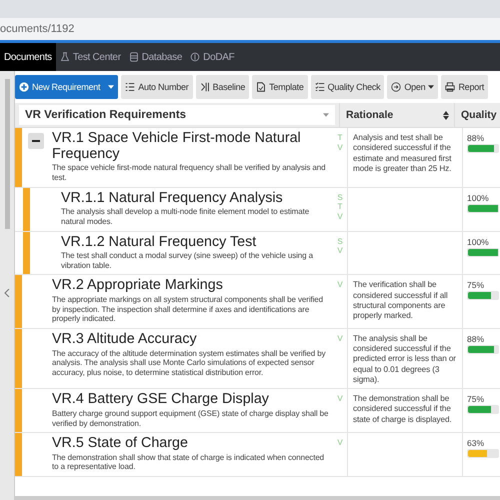 This screenshot has height=500, width=500. Describe the element at coordinates (37, 29) in the screenshot. I see `address-url: ocuments/1192` at that location.